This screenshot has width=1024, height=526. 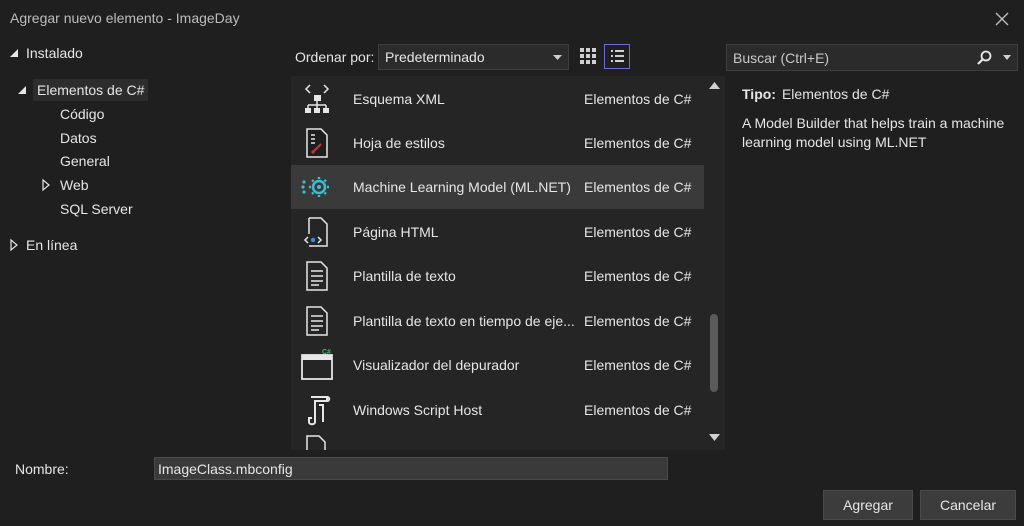 What do you see at coordinates (317, 364) in the screenshot?
I see `debugger-visualizer-icon: C#` at bounding box center [317, 364].